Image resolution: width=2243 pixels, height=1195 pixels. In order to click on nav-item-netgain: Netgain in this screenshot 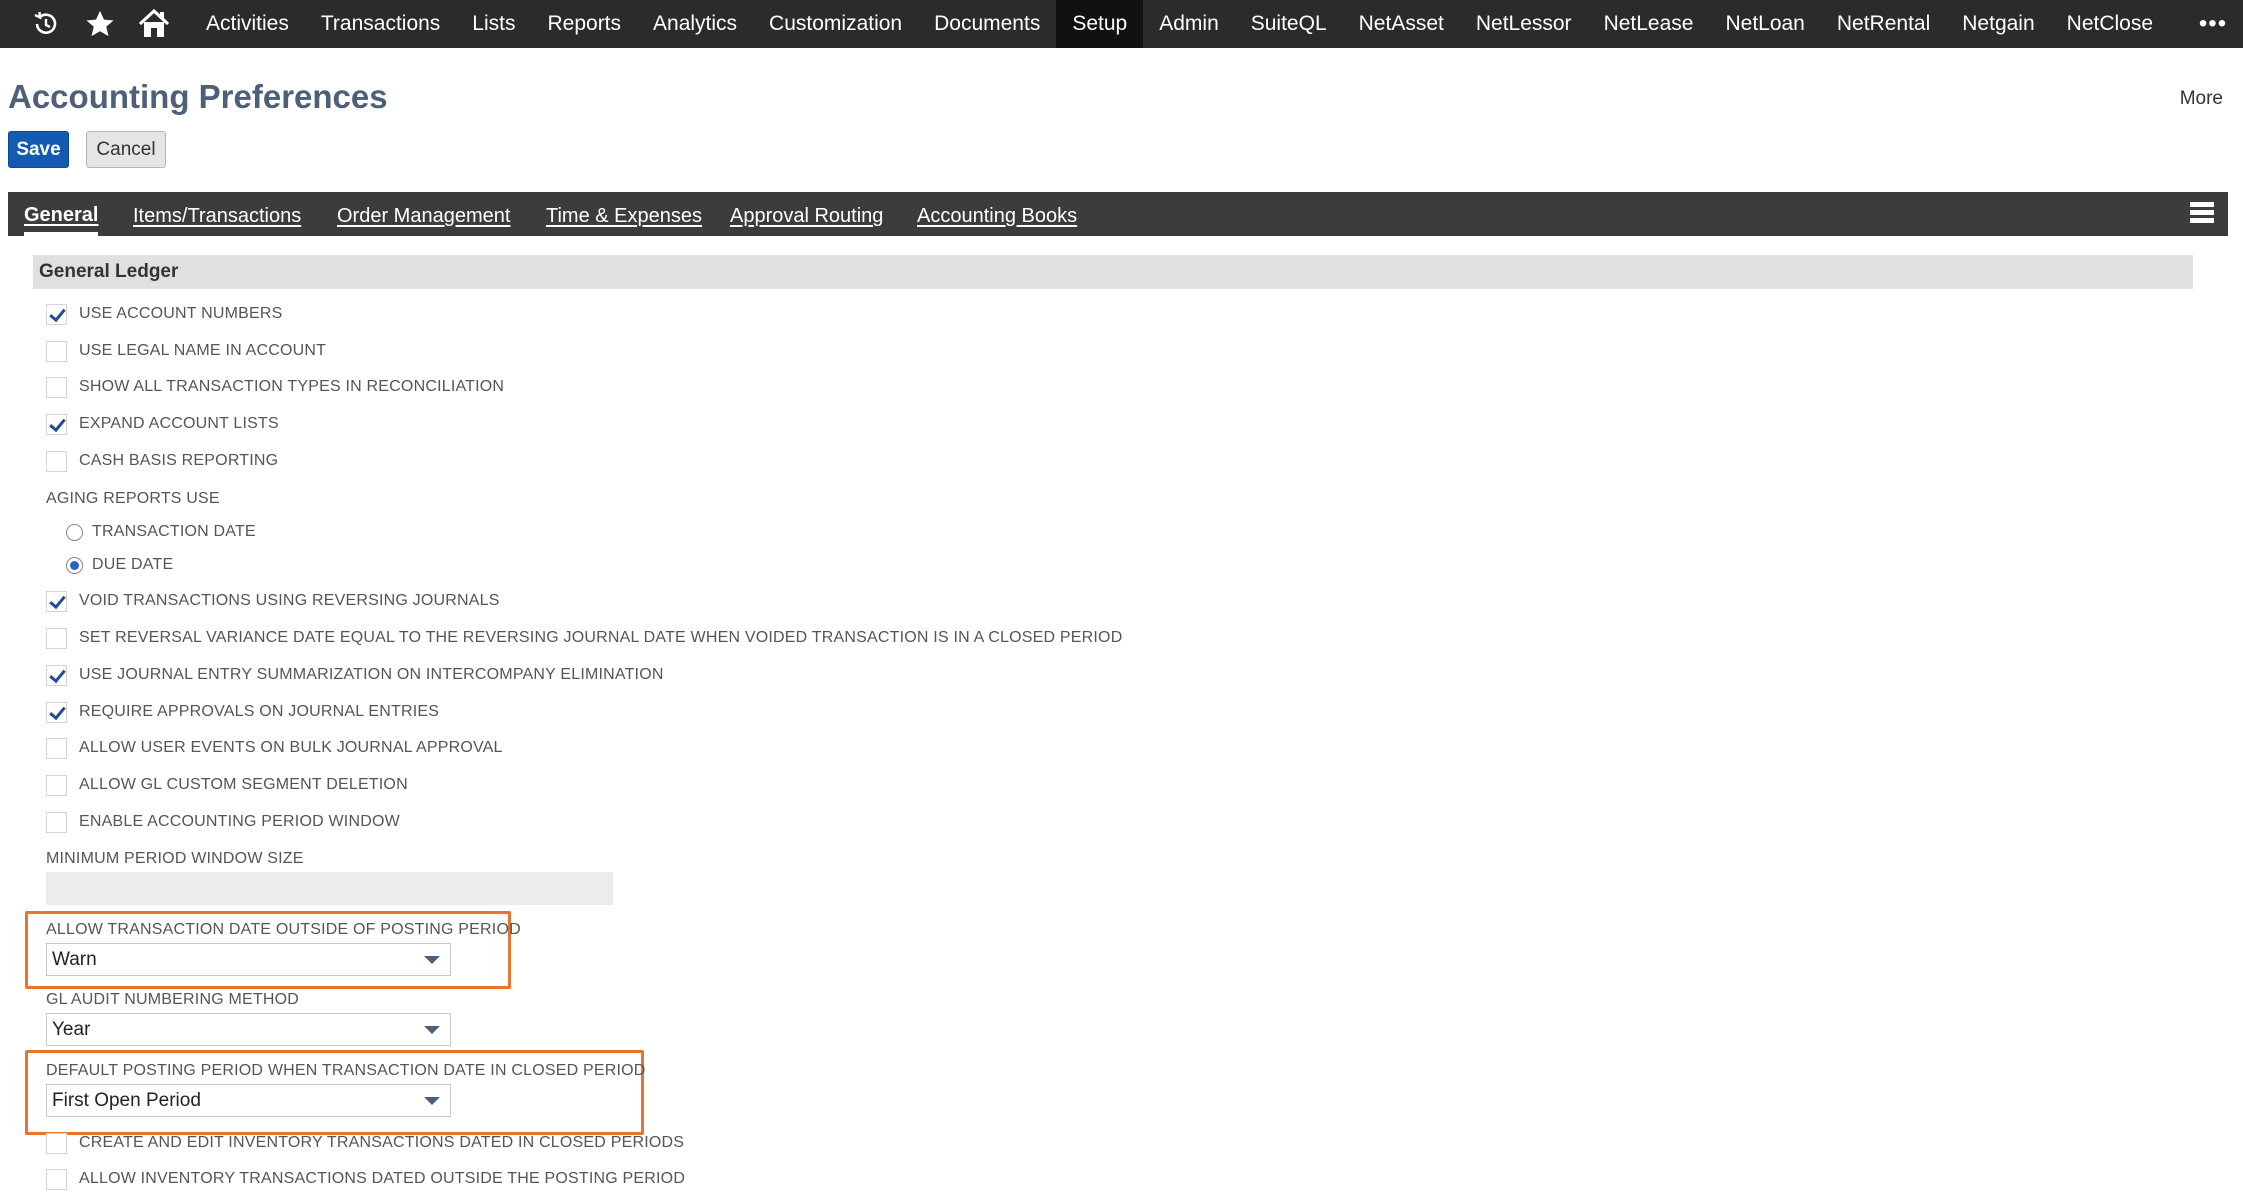, I will do `click(1998, 24)`.